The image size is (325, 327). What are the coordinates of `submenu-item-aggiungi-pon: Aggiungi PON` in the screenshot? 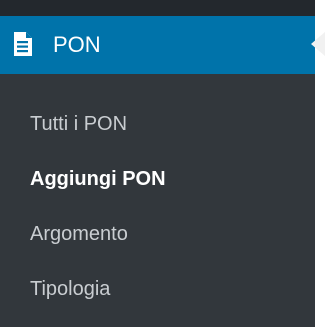 It's located at (98, 179).